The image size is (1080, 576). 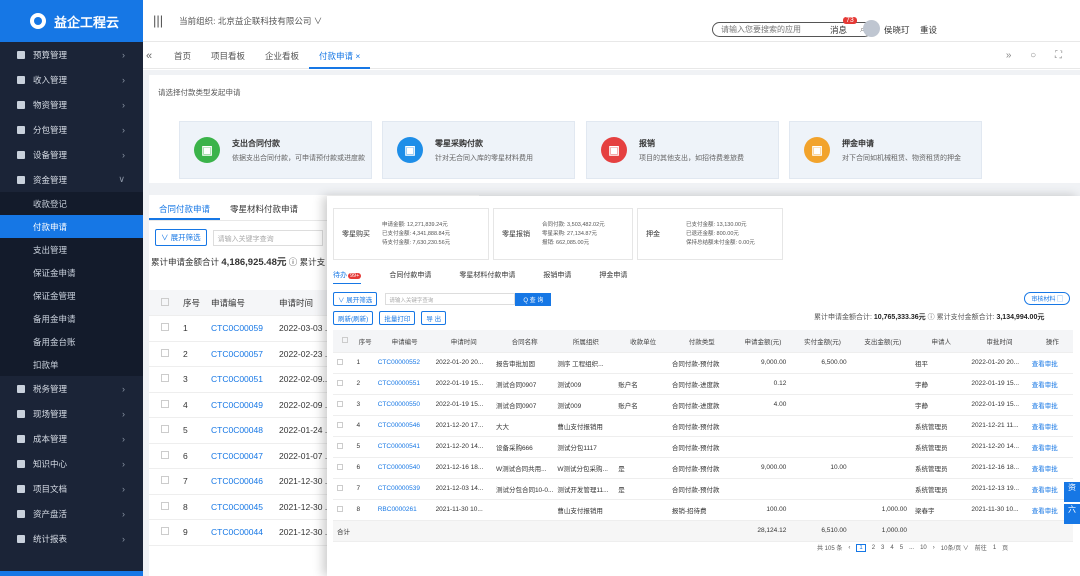 I want to click on sidebar-subitem: 保证金管理, so click(x=71, y=295).